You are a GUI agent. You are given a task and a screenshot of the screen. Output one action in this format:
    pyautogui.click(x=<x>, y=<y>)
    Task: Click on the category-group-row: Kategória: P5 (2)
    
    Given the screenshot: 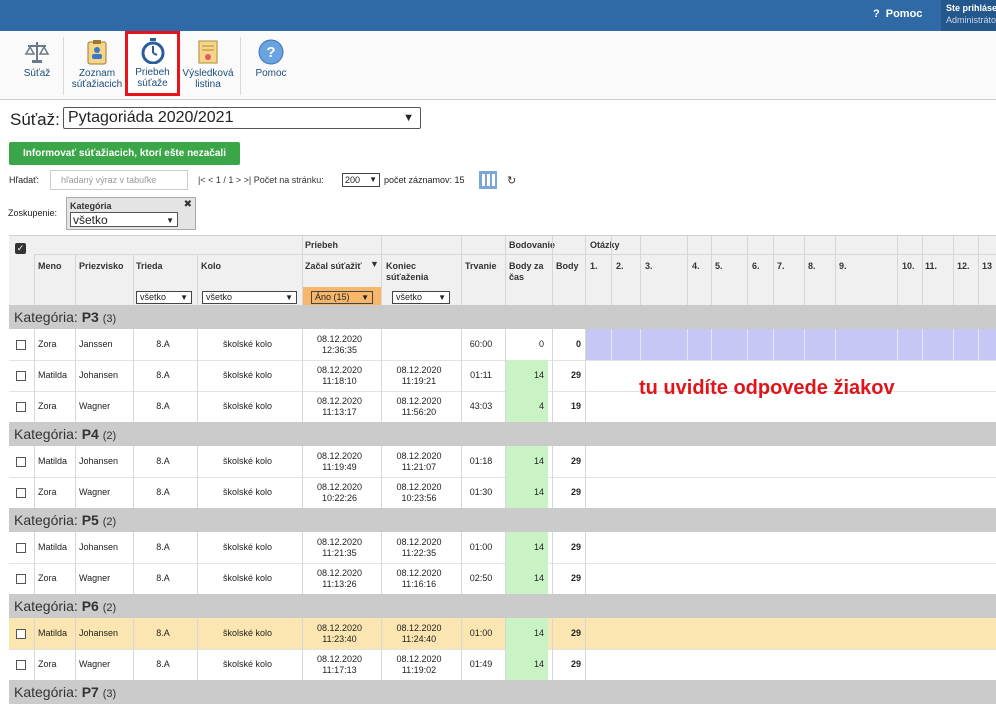 What is the action you would take?
    pyautogui.click(x=502, y=520)
    